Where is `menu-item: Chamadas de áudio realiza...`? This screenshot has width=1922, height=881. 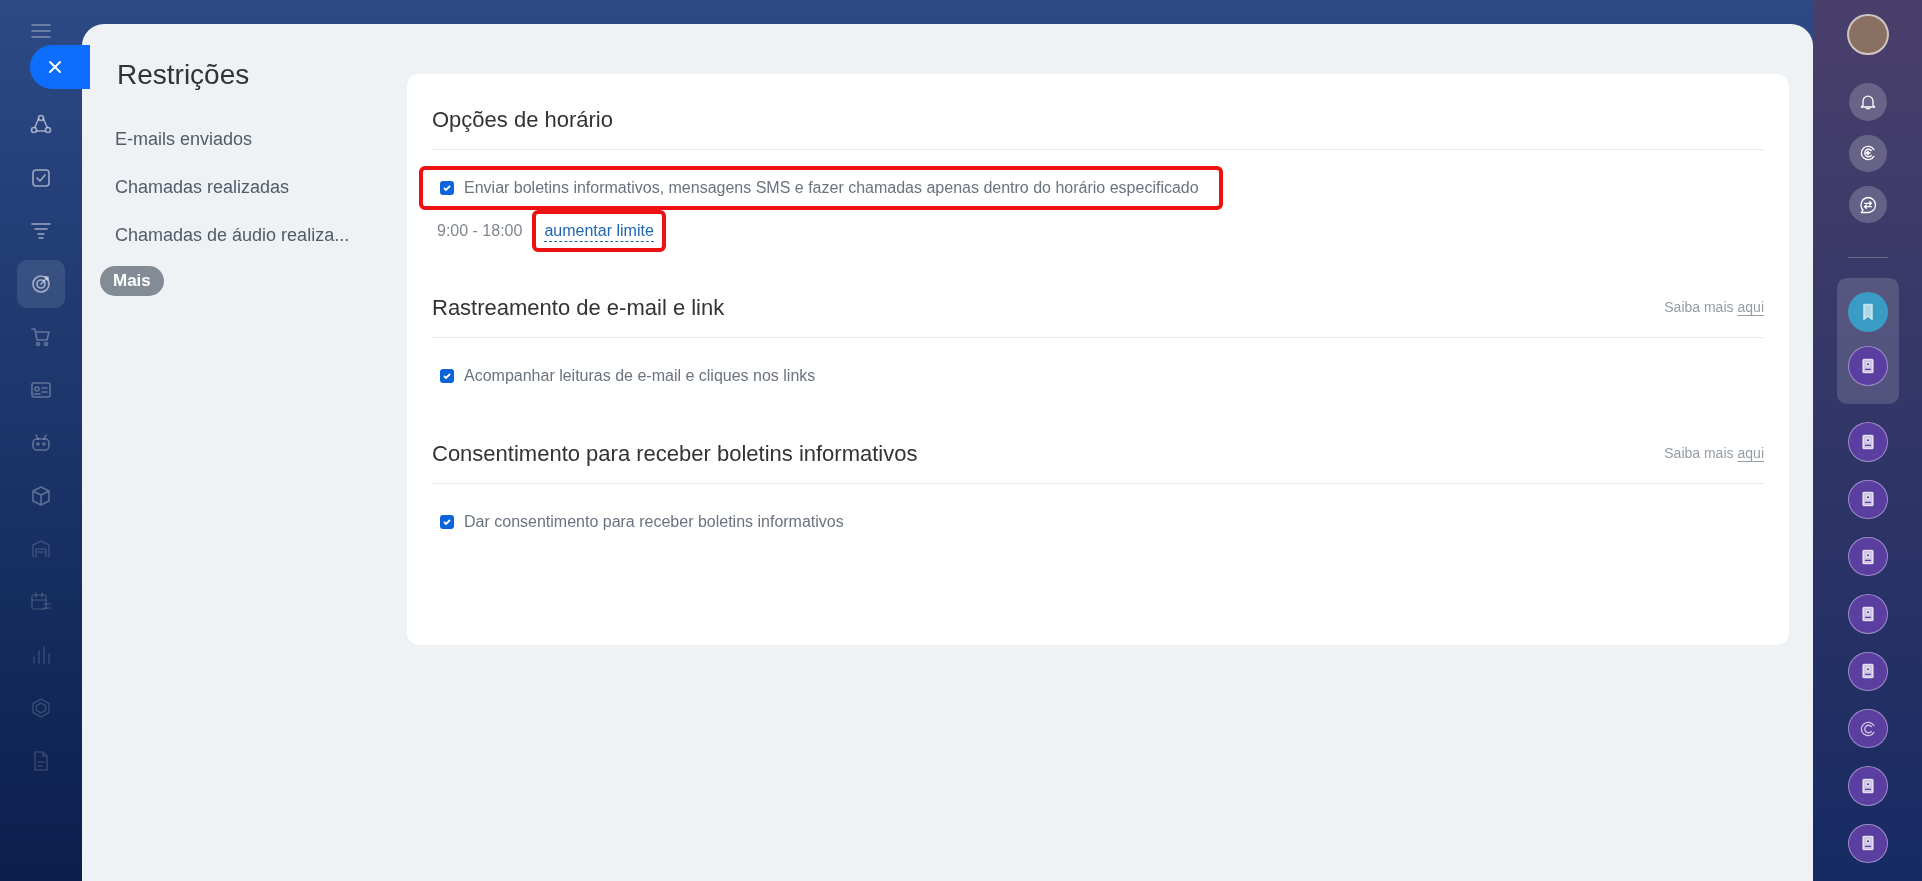 menu-item: Chamadas de áudio realiza... is located at coordinates (261, 235).